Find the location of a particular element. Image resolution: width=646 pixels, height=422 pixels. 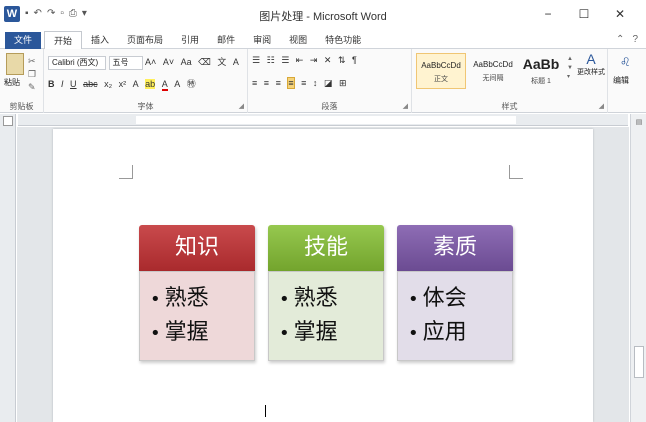

file-tab: 文件 is located at coordinates (23, 40).